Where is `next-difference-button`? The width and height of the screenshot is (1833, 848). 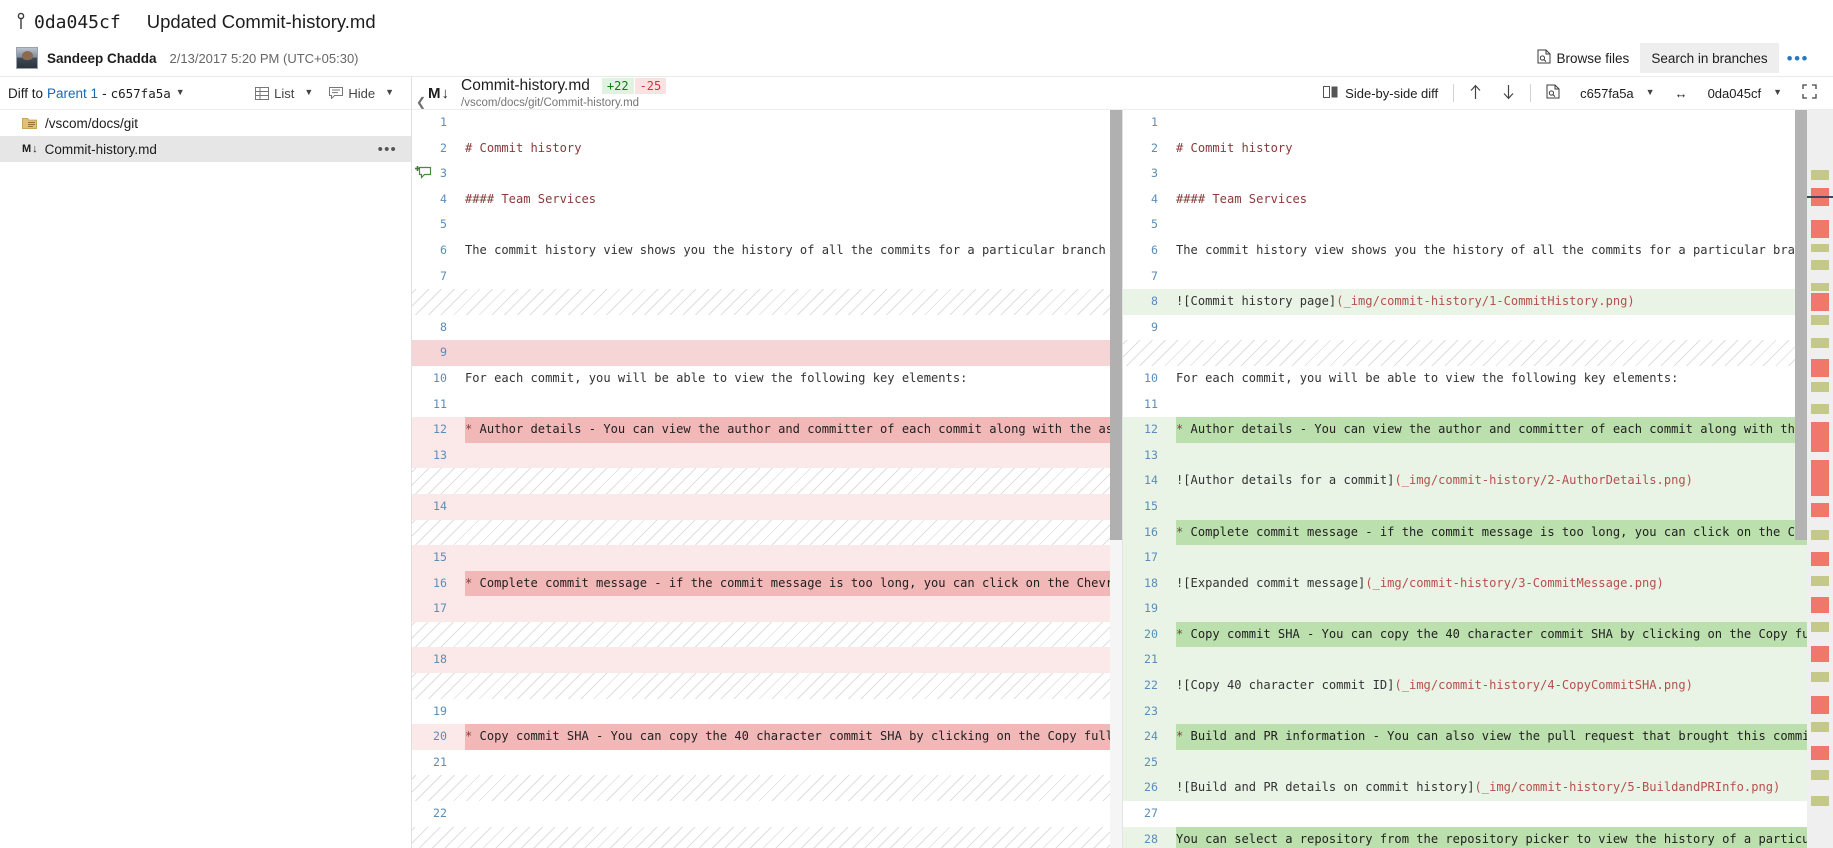
next-difference-button is located at coordinates (1508, 93).